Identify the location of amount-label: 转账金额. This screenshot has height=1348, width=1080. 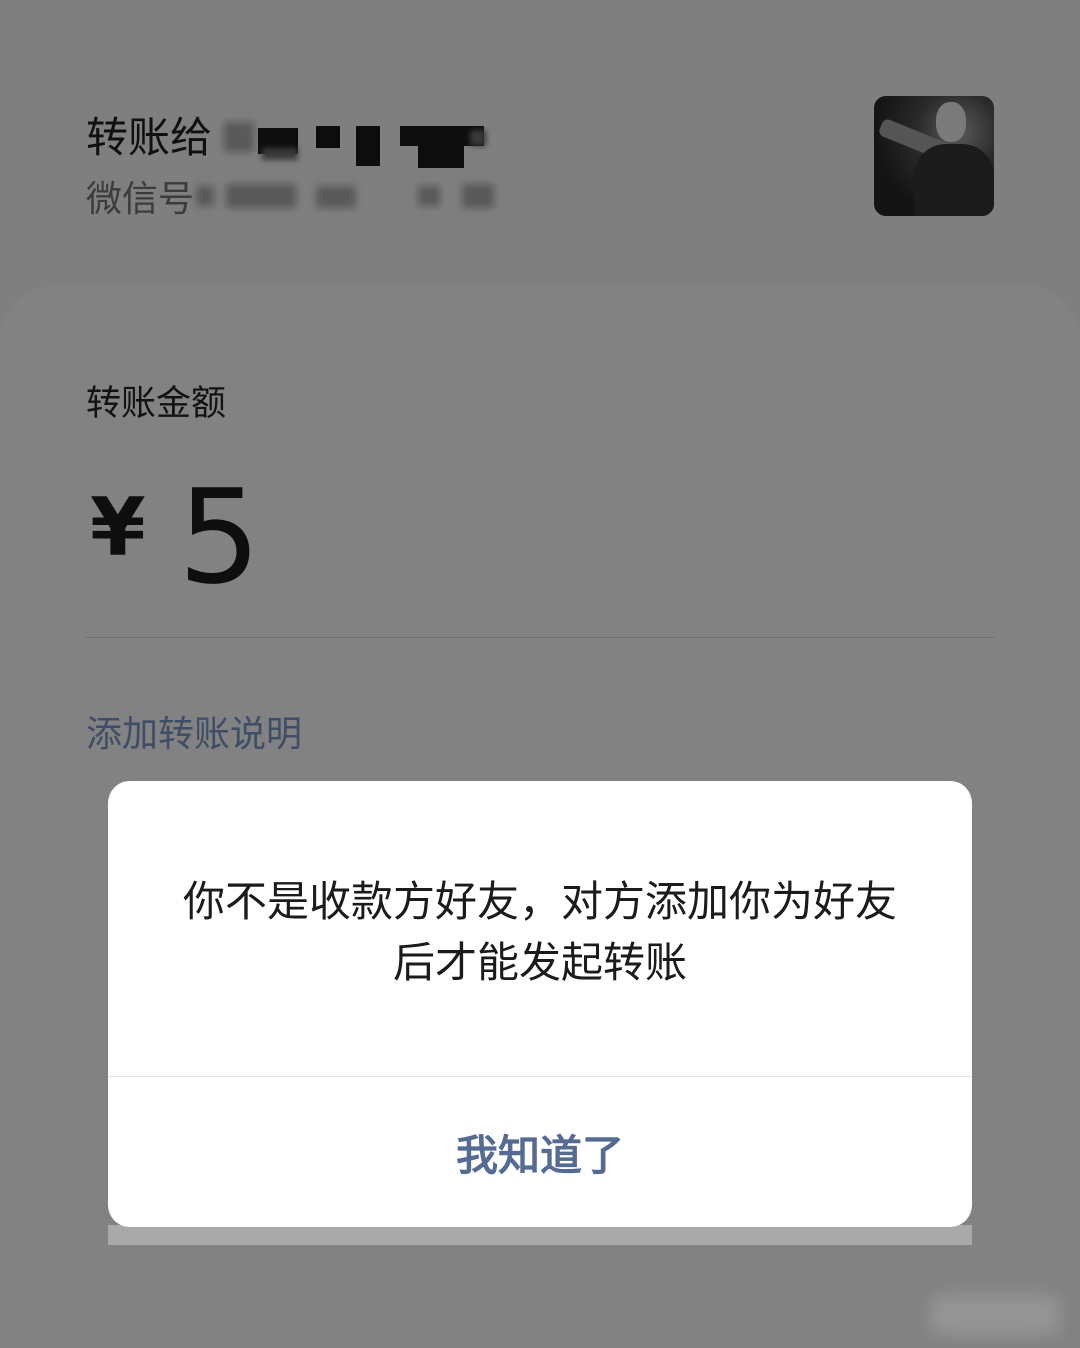
(156, 404).